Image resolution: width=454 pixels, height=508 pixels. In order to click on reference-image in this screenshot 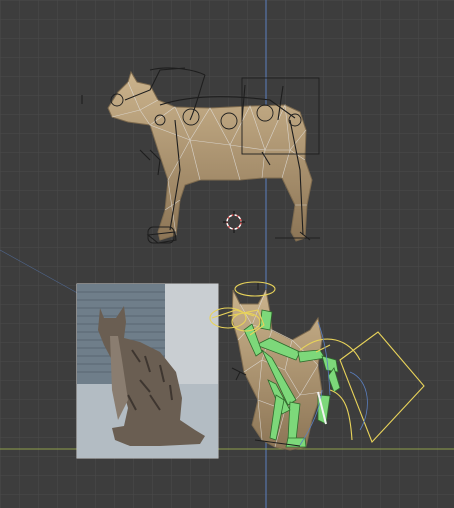, I will do `click(147, 371)`.